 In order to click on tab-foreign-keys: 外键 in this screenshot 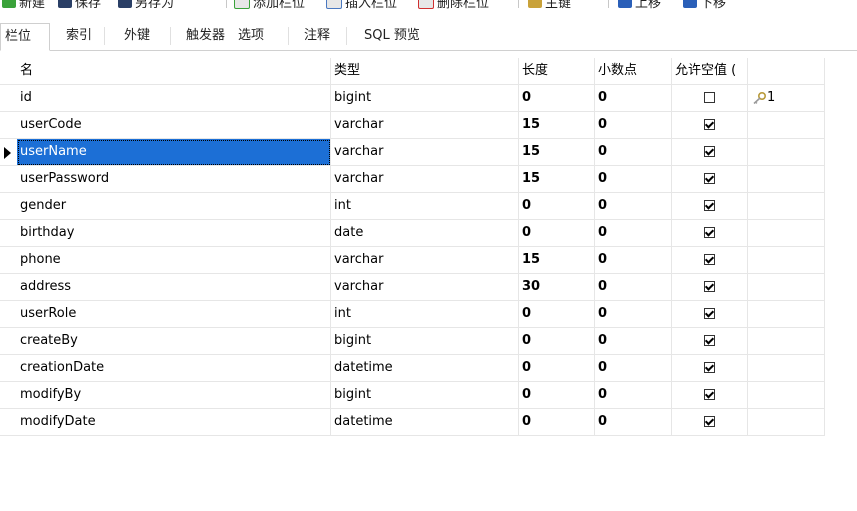, I will do `click(137, 36)`.